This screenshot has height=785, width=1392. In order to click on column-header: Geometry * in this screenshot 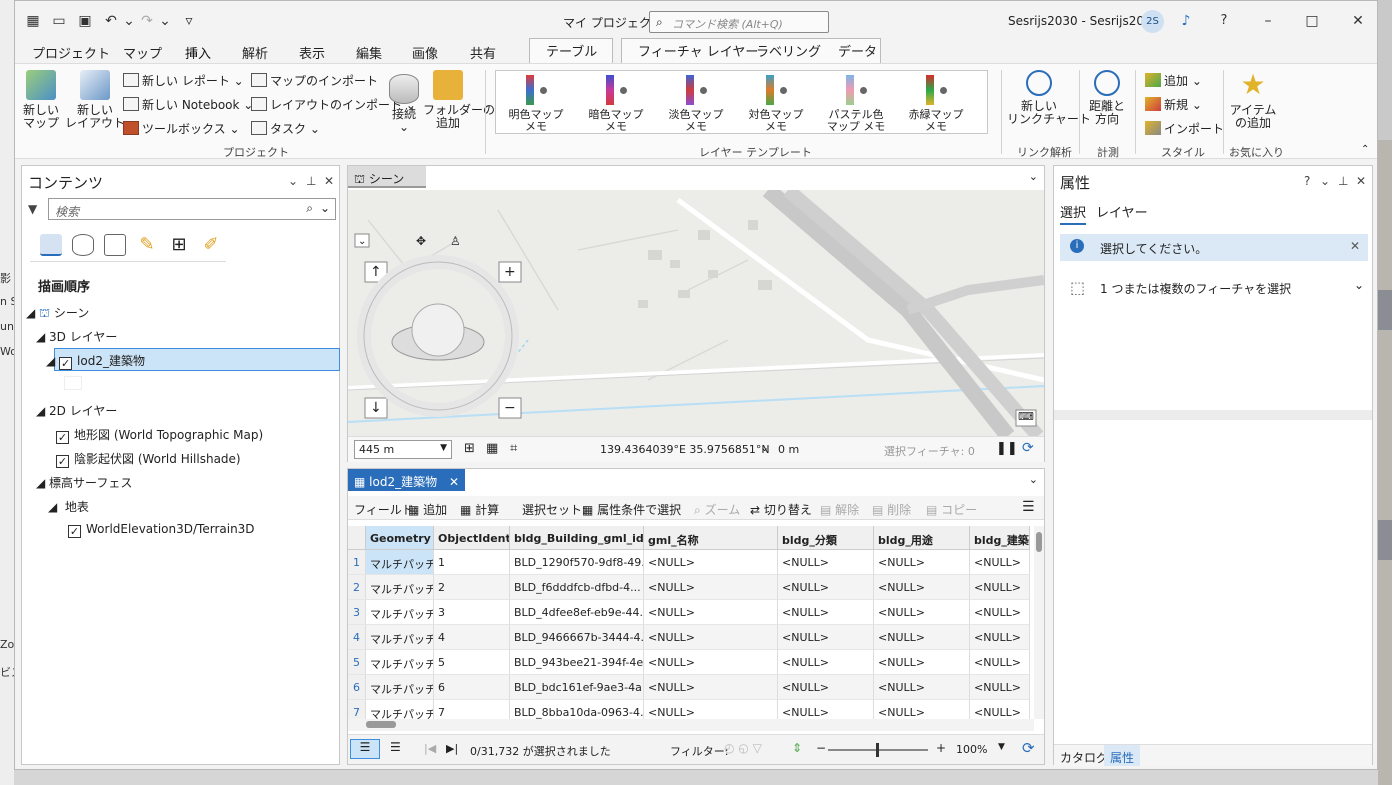, I will do `click(400, 538)`.